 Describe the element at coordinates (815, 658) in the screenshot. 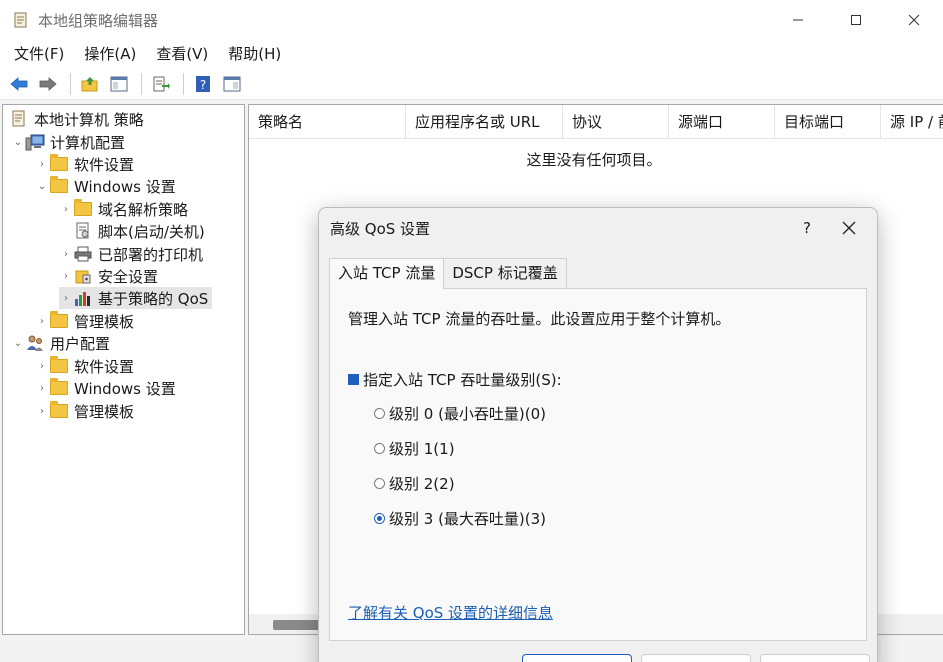

I see `apply-button` at that location.